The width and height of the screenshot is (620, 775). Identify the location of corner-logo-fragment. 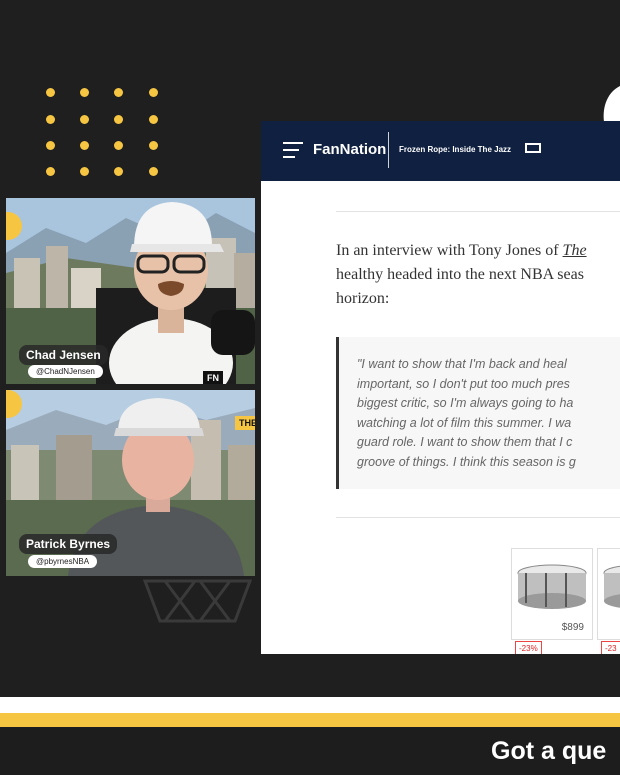
(611, 104).